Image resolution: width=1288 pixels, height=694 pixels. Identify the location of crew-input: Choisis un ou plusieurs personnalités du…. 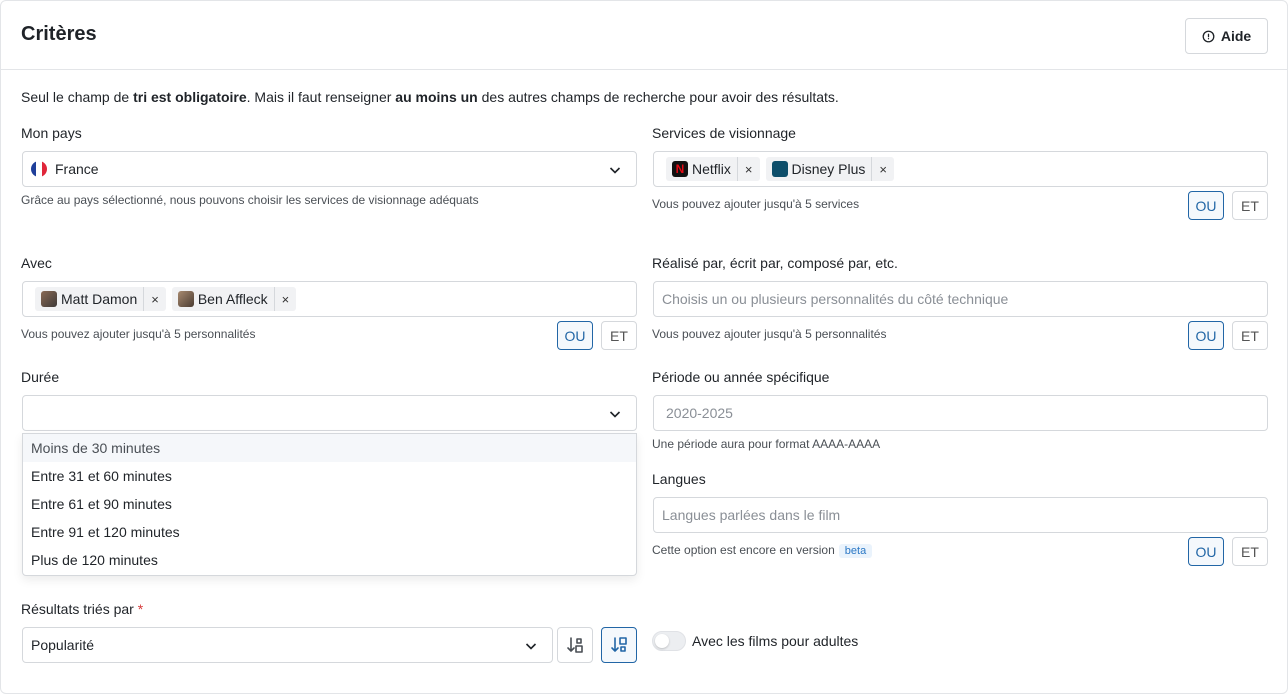
(960, 299).